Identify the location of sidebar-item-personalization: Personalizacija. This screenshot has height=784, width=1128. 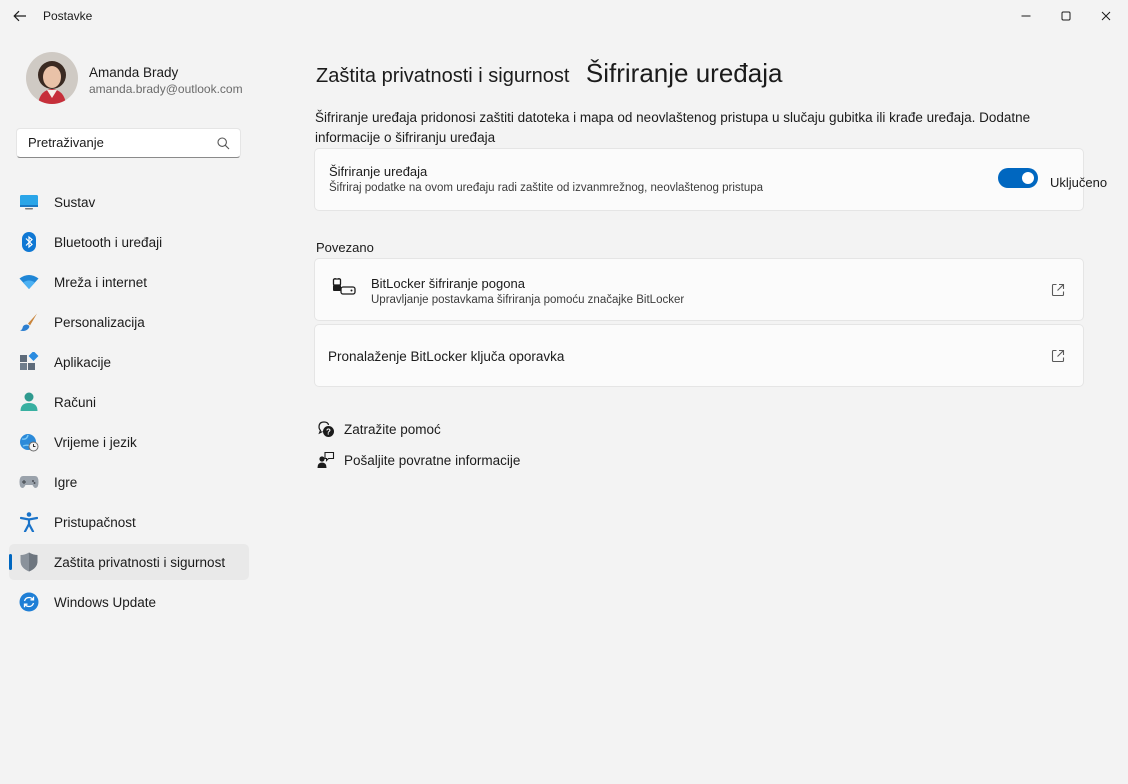
(129, 322).